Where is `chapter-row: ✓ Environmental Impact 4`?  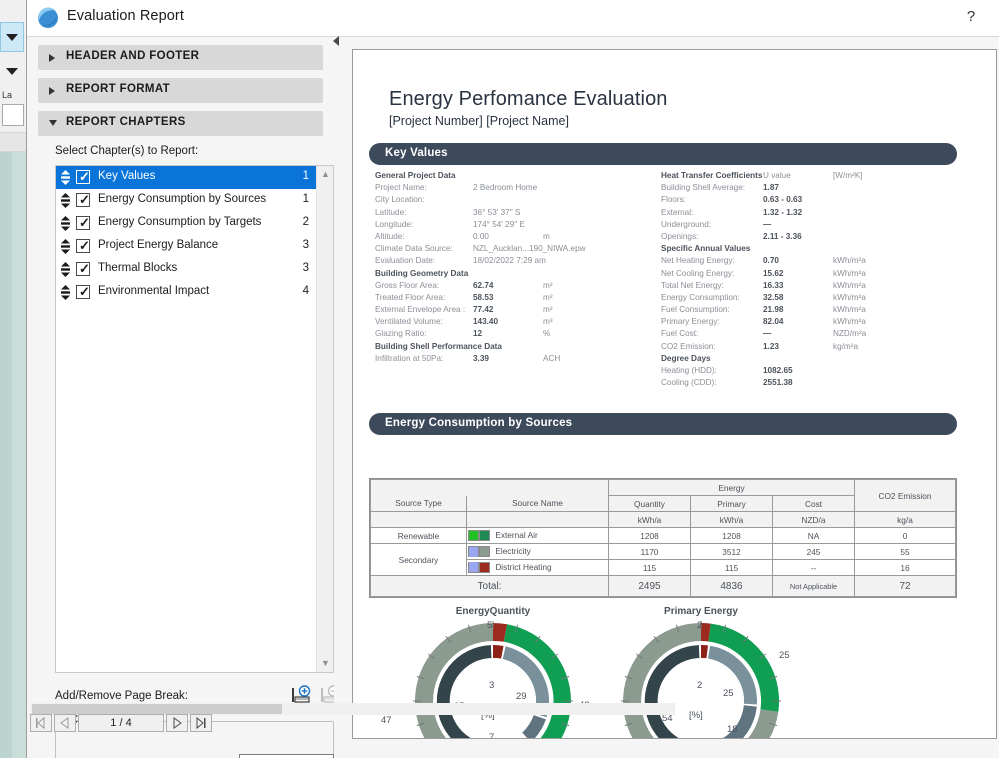 chapter-row: ✓ Environmental Impact 4 is located at coordinates (186, 292).